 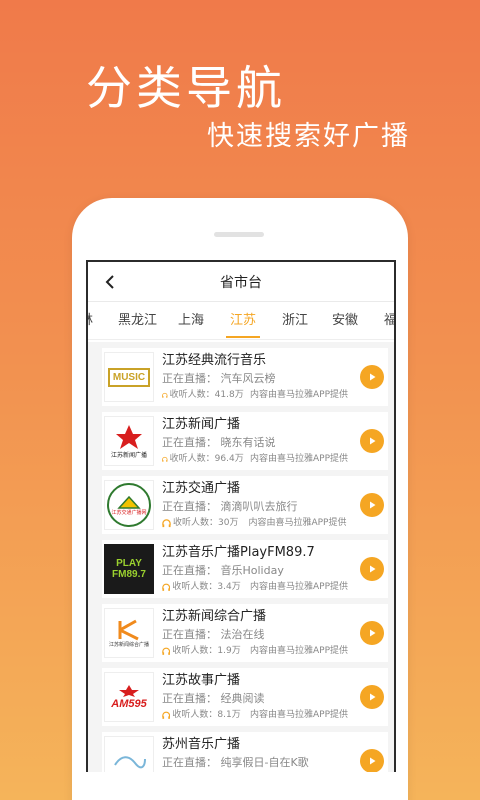 I want to click on listeners-count: 41.8万, so click(x=229, y=395).